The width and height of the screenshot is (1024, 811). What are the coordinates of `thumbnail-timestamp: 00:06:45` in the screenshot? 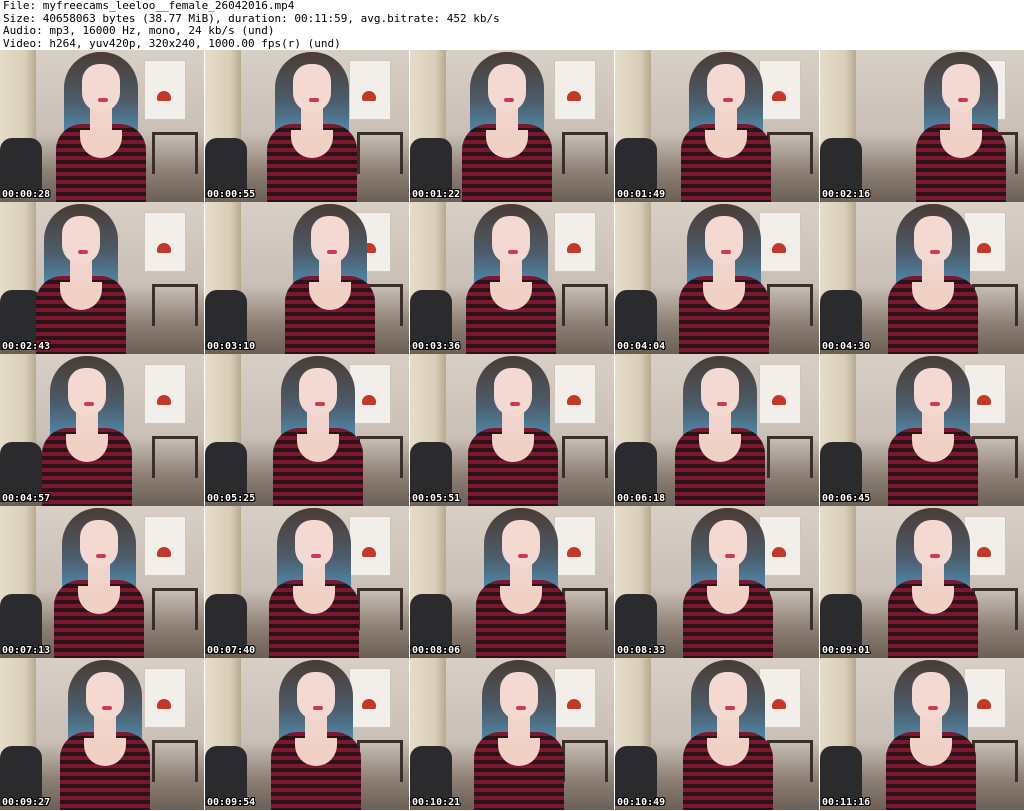 It's located at (846, 498).